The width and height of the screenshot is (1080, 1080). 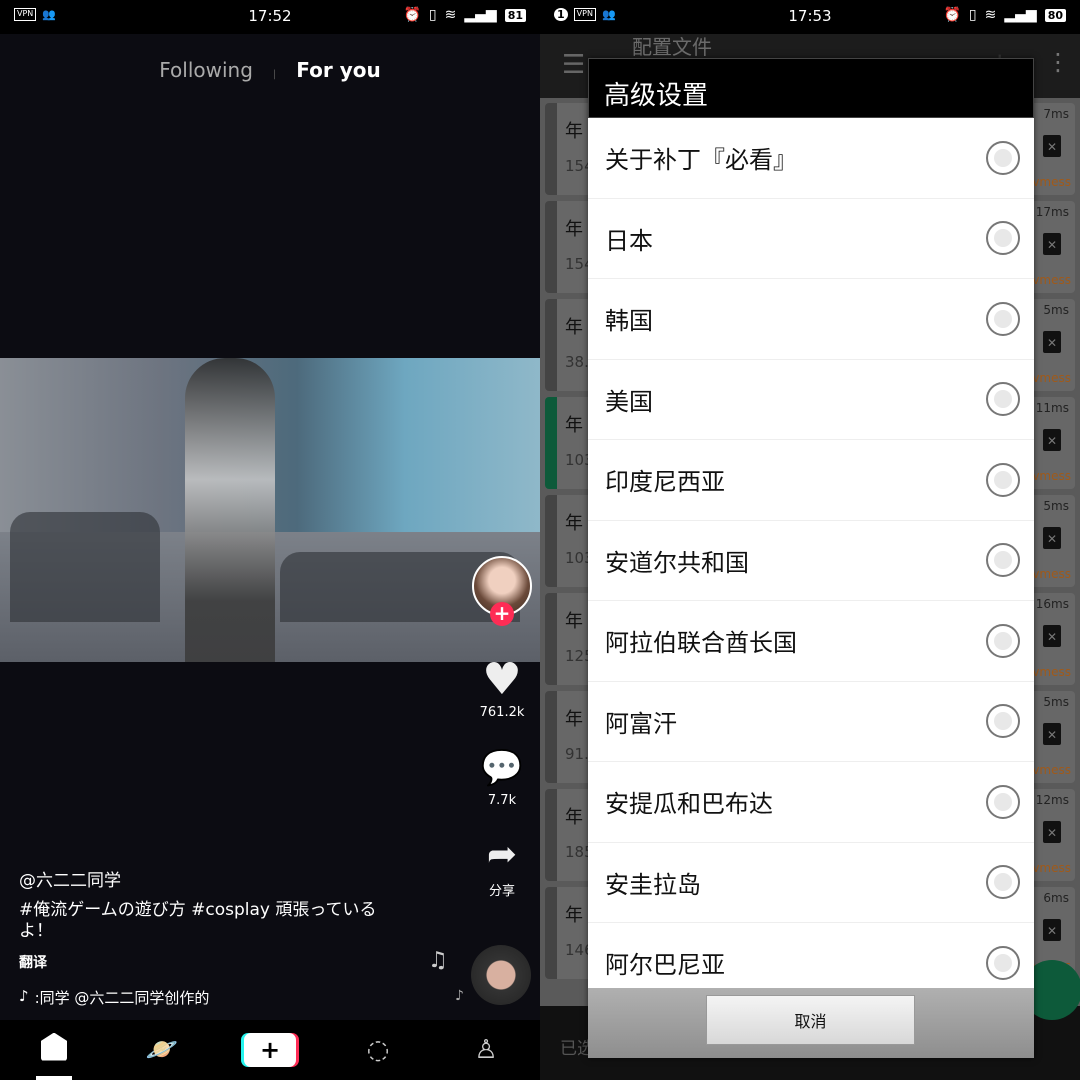 I want to click on like-count: 761.2k, so click(x=502, y=712).